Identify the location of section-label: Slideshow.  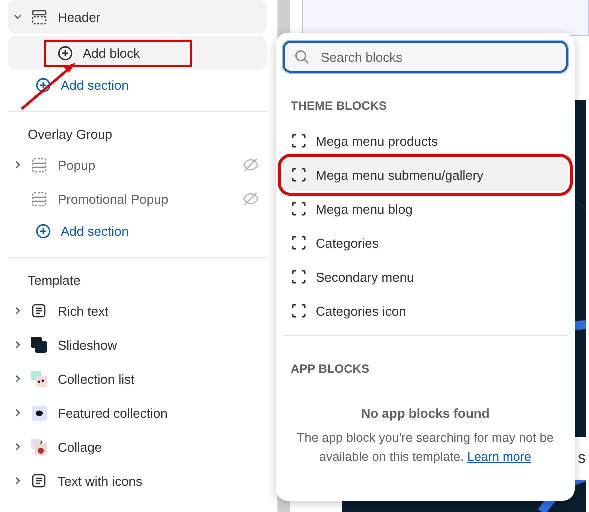
(162, 345).